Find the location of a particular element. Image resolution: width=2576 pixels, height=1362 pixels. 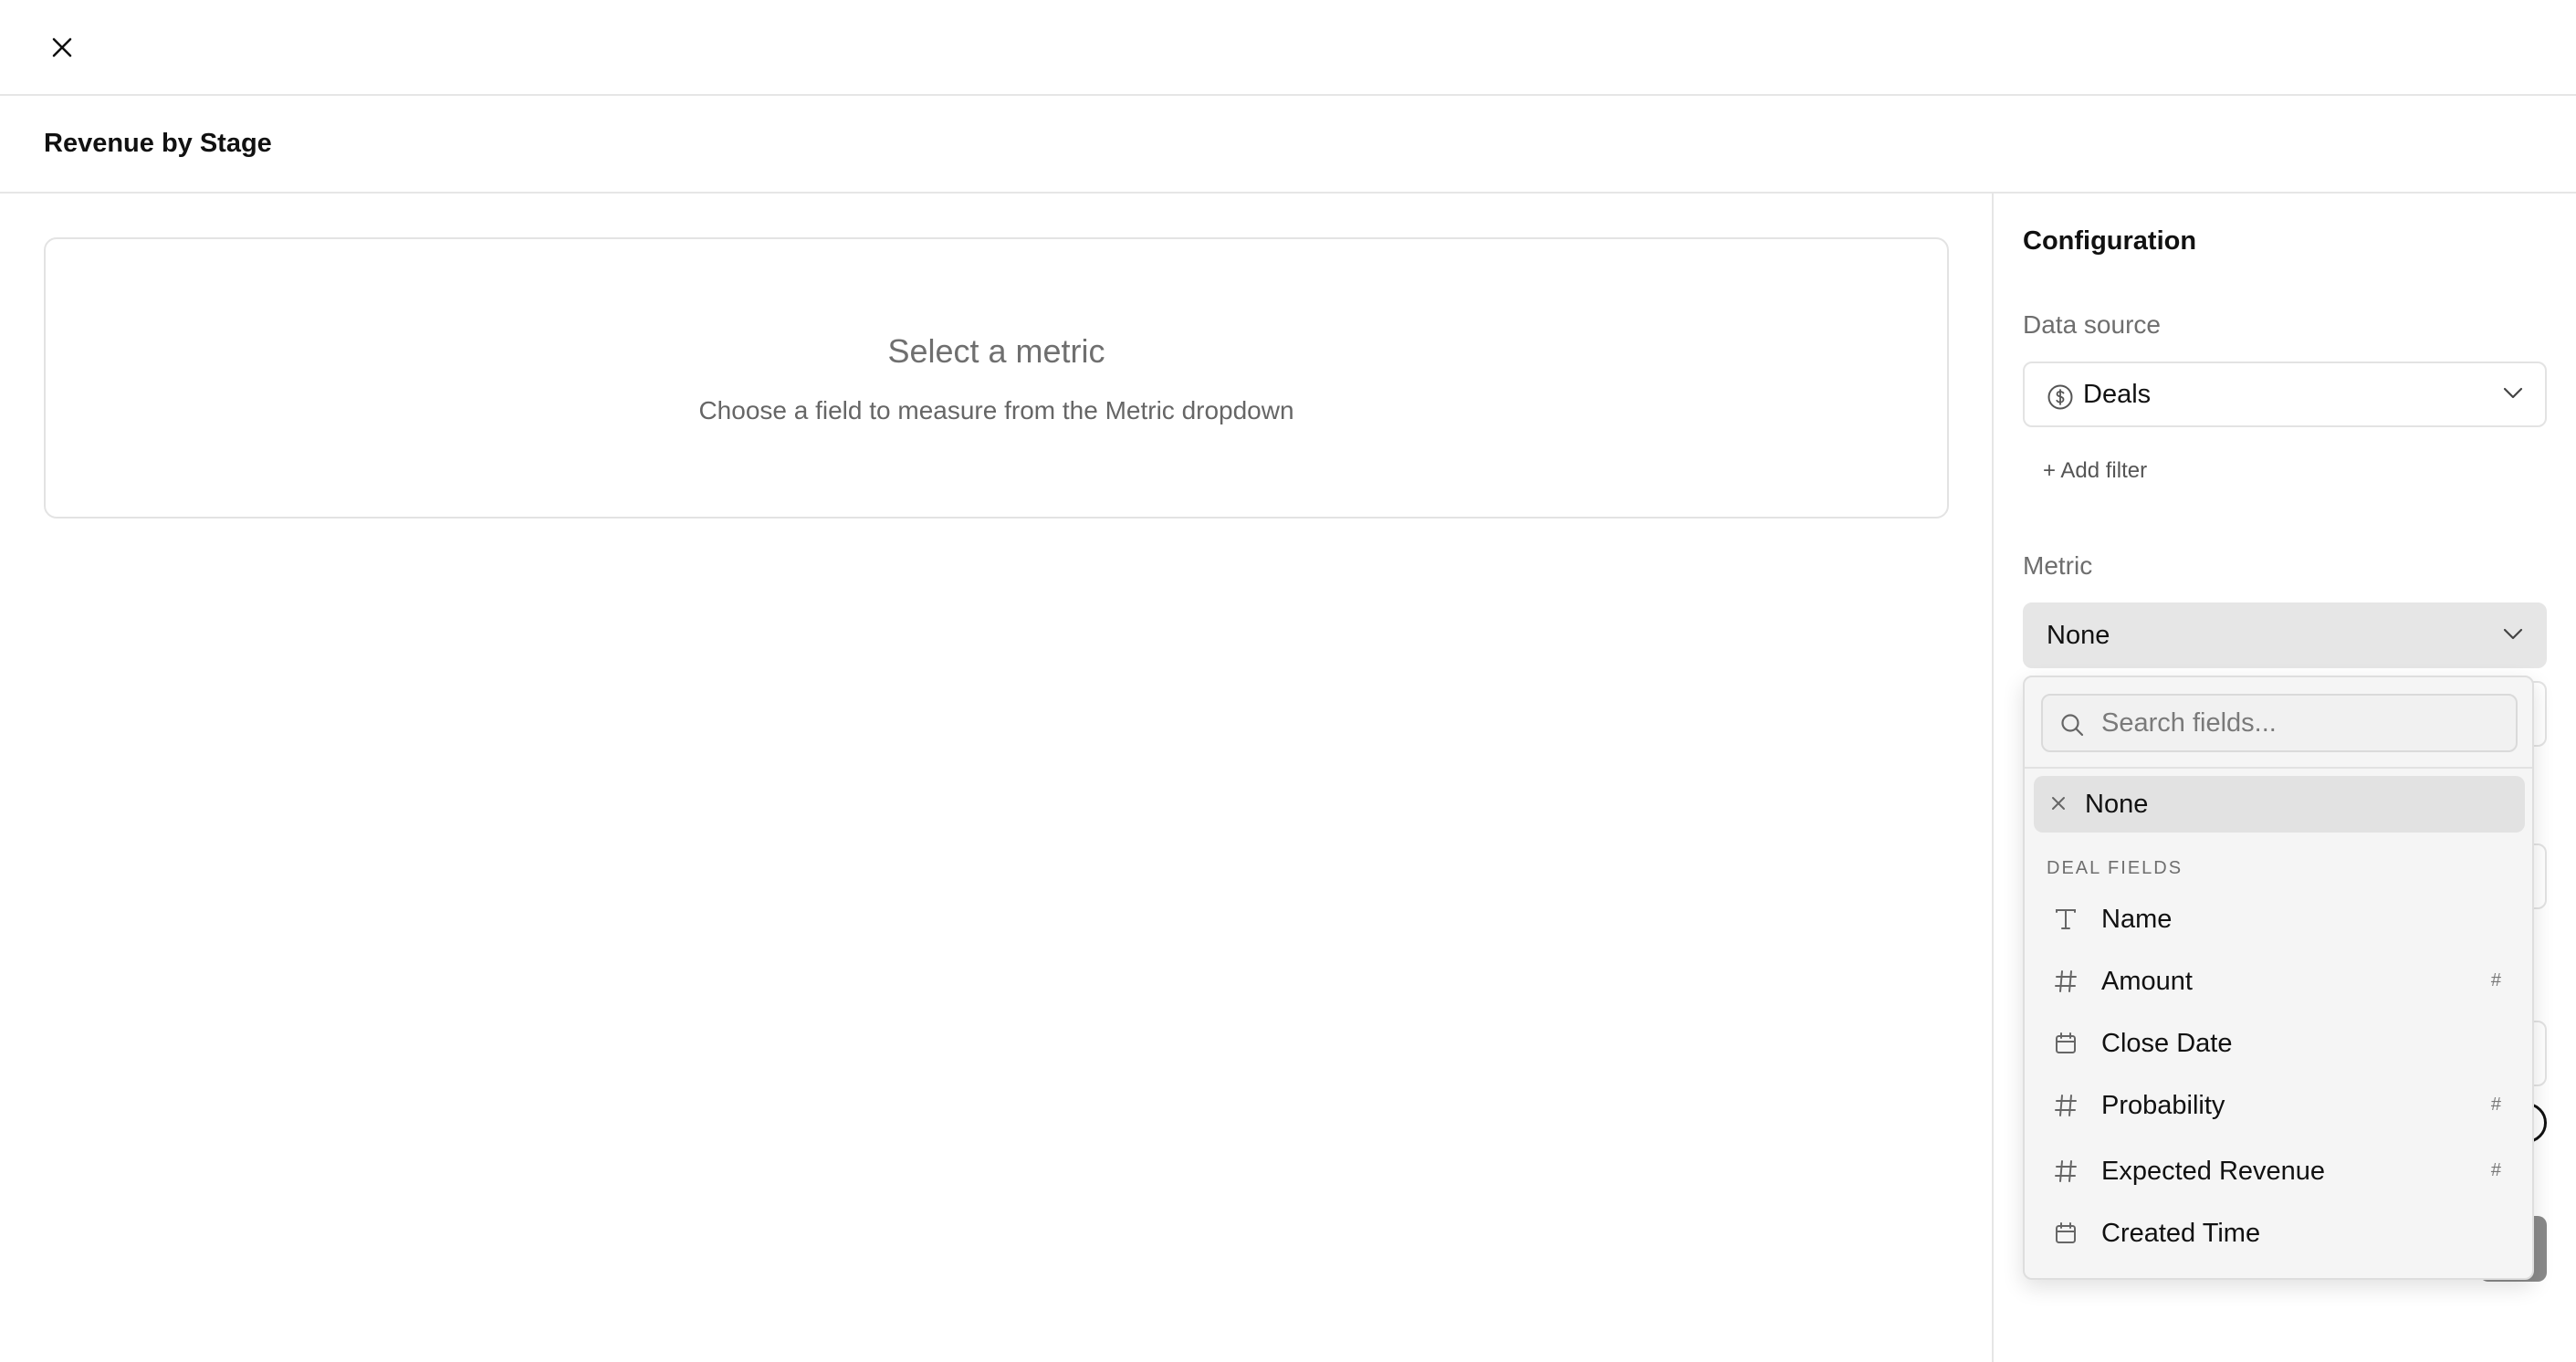

dropdown-divider is located at coordinates (2278, 768).